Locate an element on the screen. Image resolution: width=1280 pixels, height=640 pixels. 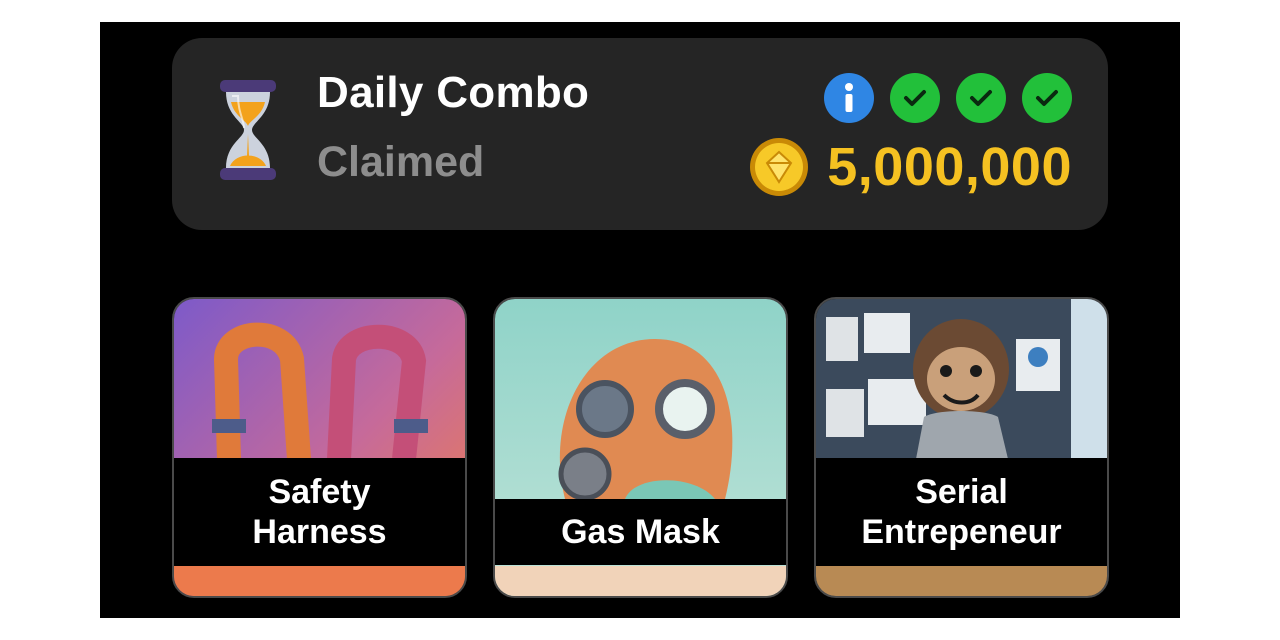
hourglass-icon is located at coordinates (248, 130).